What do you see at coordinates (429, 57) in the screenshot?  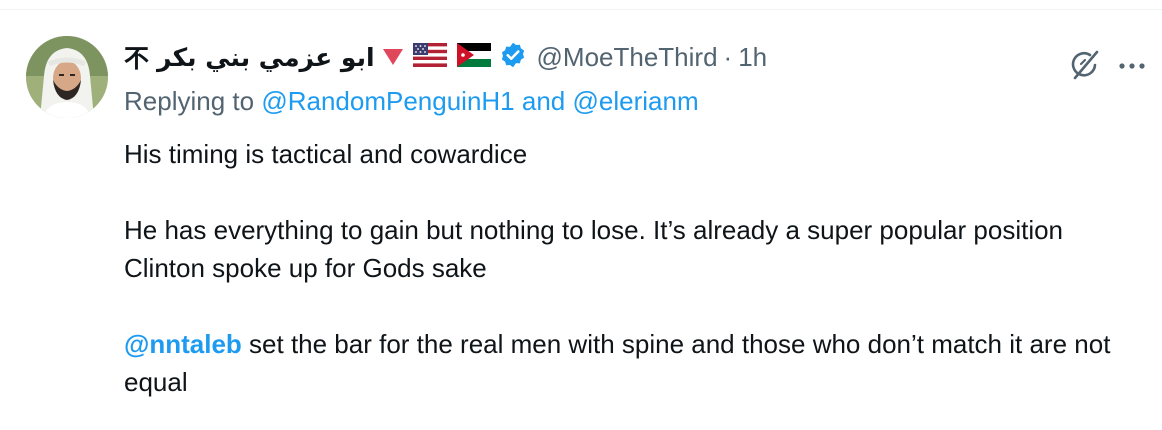 I see `us-flag-icon` at bounding box center [429, 57].